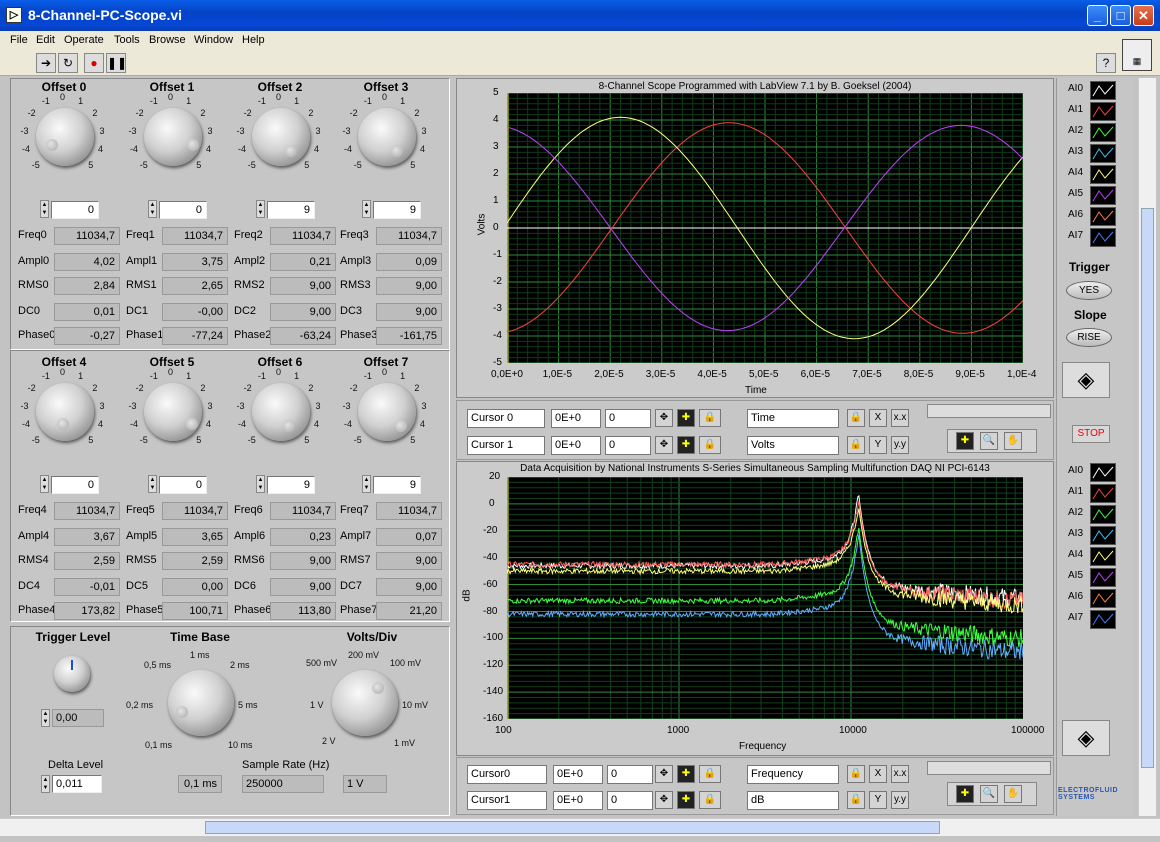 The image size is (1160, 842). I want to click on cursor1-y: 0, so click(628, 445).